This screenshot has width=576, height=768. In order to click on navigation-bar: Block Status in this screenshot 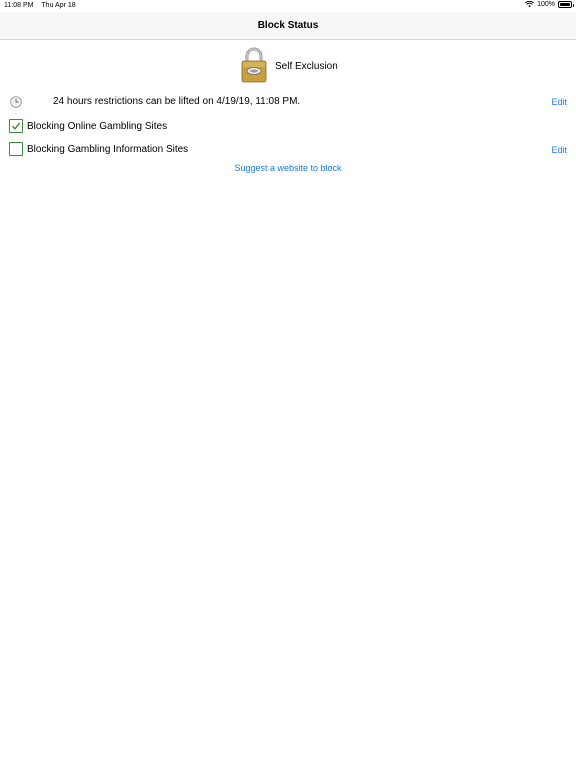, I will do `click(288, 26)`.